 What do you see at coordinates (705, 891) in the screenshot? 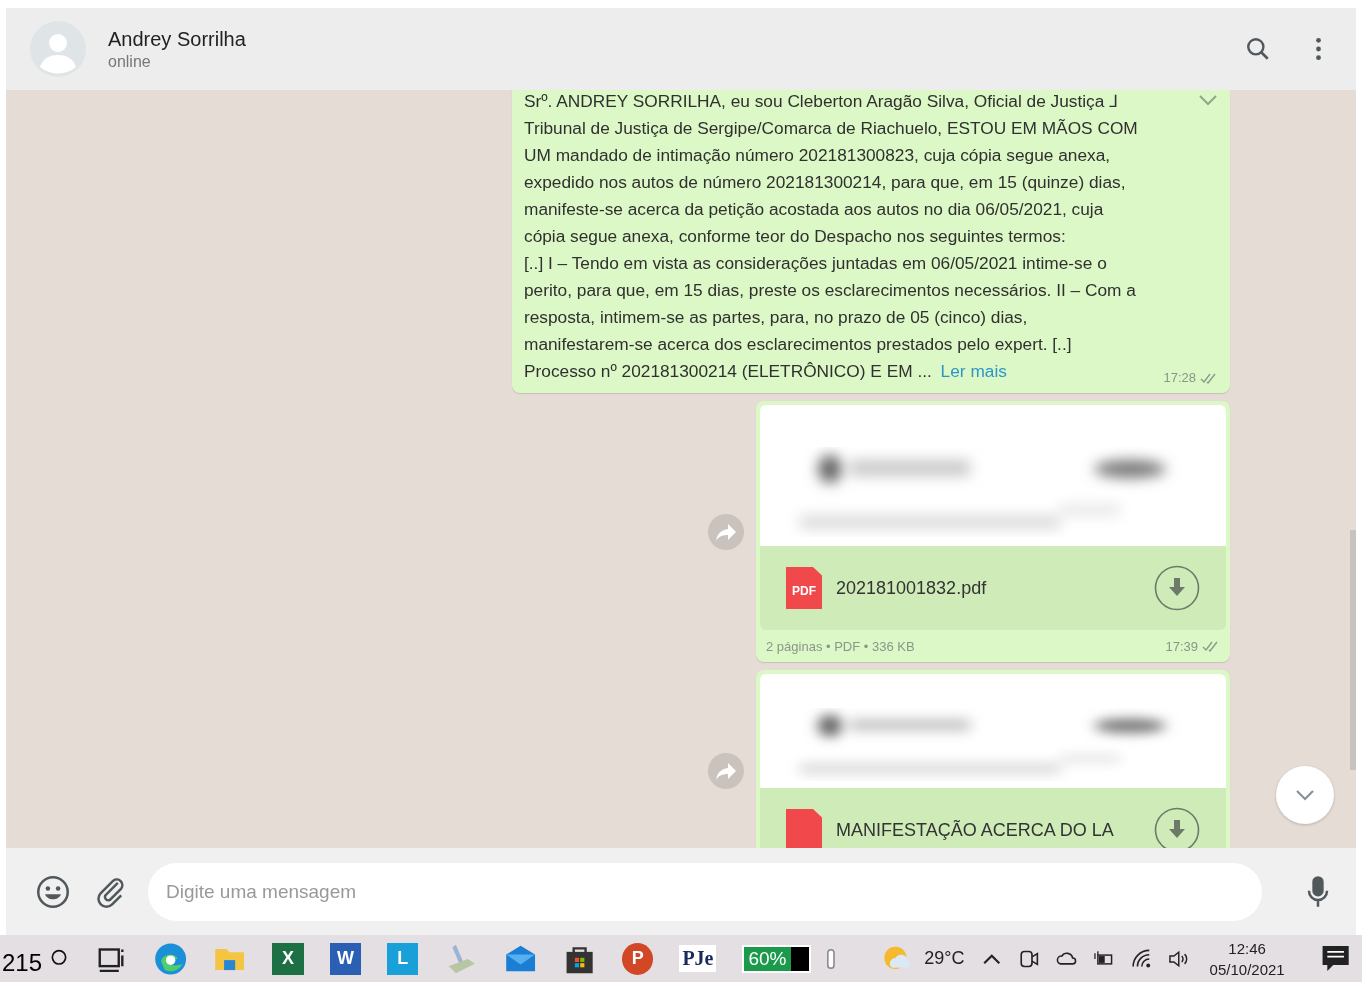
I see `message-input: Digite uma mensagem` at bounding box center [705, 891].